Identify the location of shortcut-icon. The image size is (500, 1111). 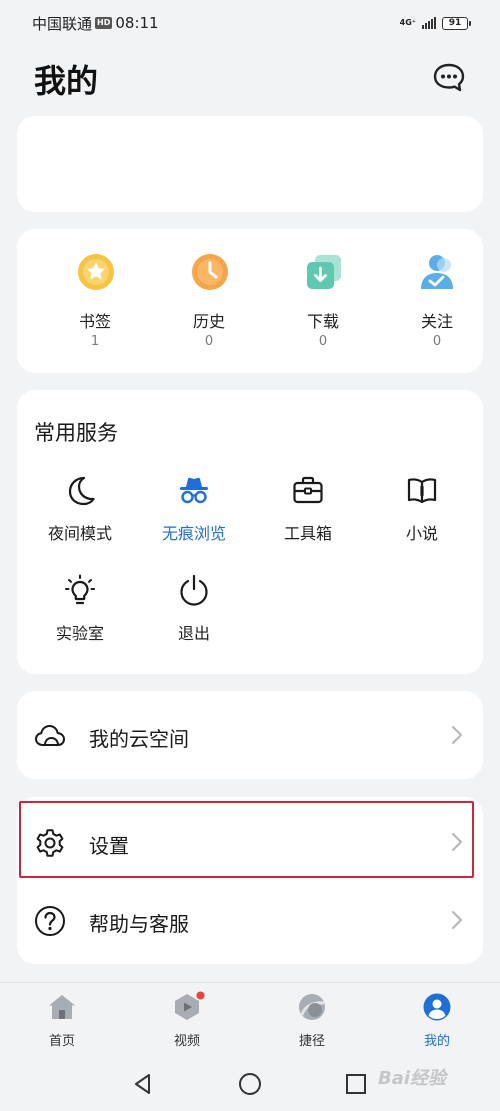
(312, 1007).